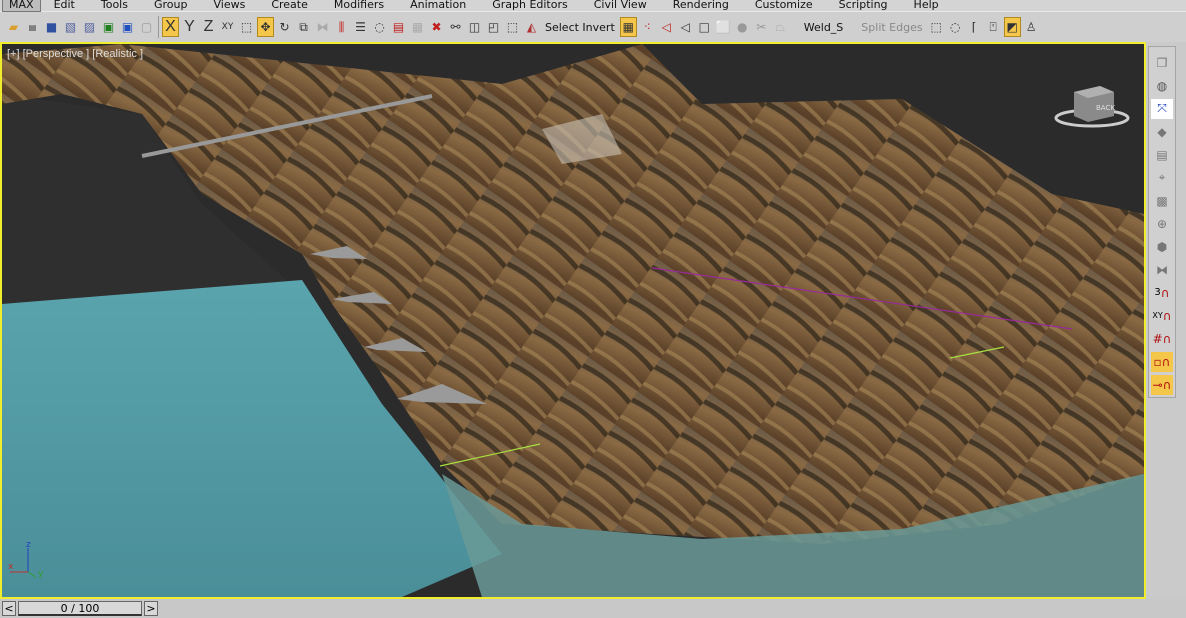 This screenshot has height=618, width=1186. I want to click on scene-explorer-icon: ♙, so click(1031, 27).